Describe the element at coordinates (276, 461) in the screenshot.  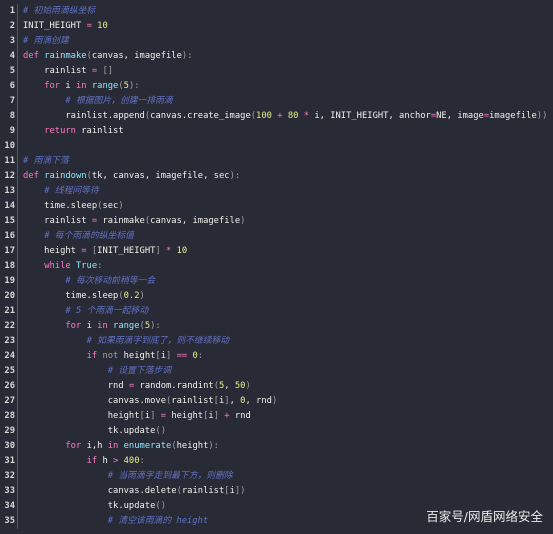
I see `code-line: 31 if h > 400:` at that location.